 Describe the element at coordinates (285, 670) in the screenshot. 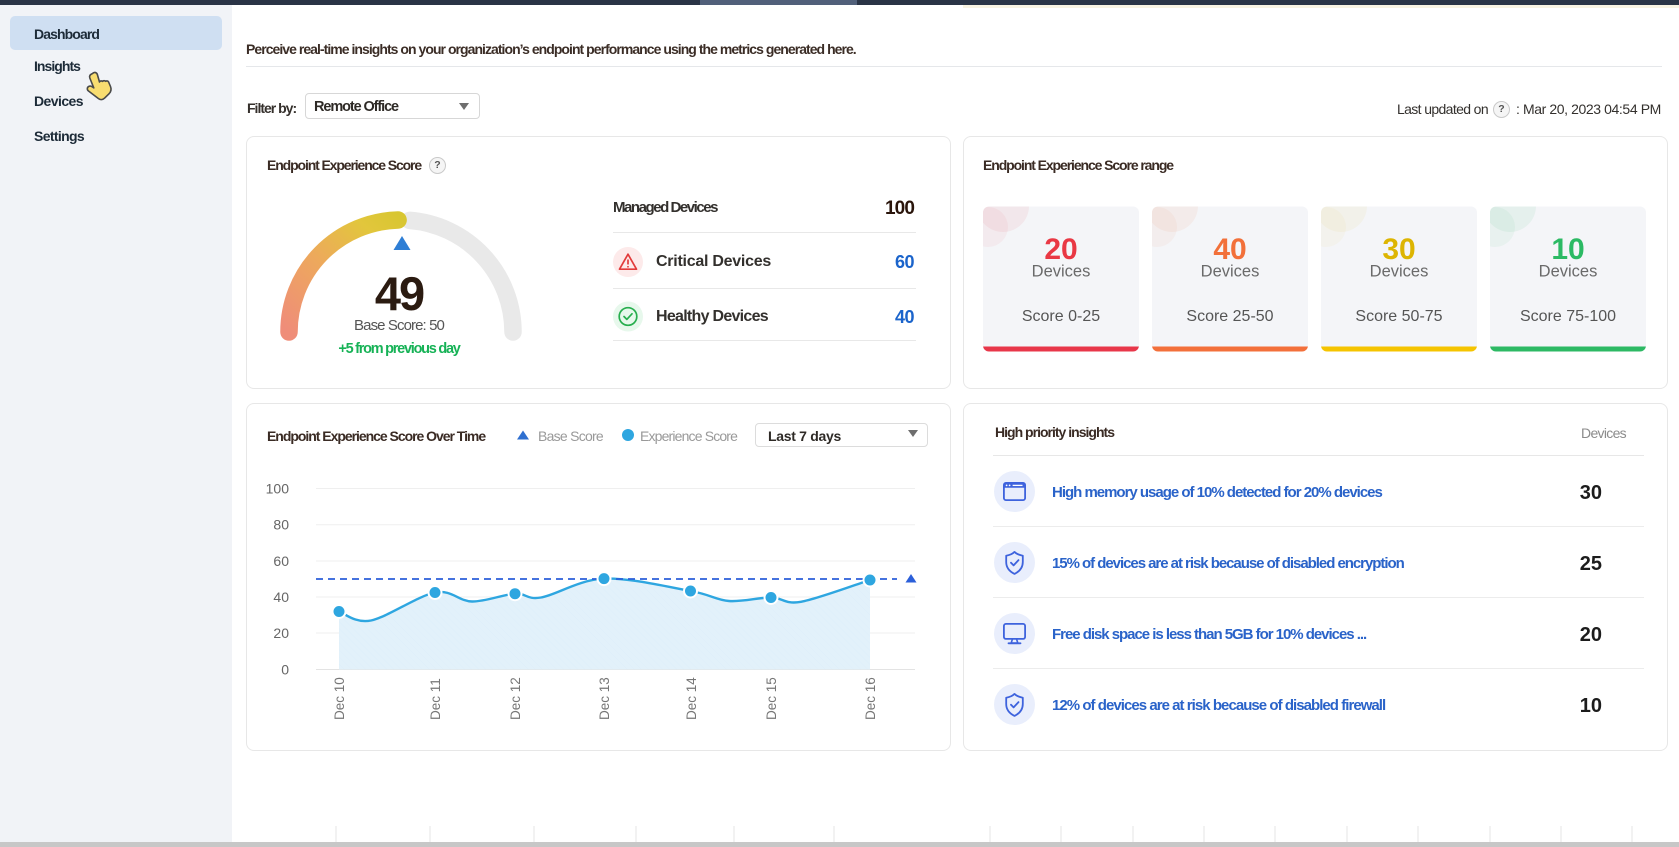

I see `svg-text: 0` at that location.